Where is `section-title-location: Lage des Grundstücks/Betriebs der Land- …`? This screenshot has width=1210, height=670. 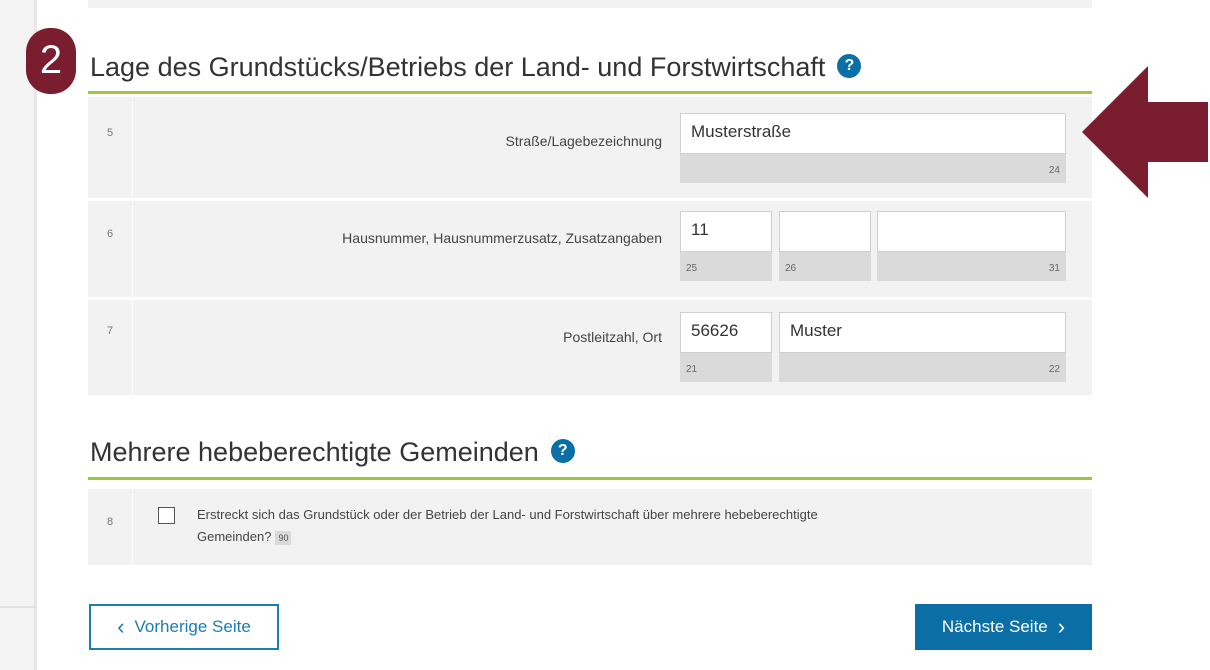
section-title-location: Lage des Grundstücks/Betriebs der Land- … is located at coordinates (476, 67).